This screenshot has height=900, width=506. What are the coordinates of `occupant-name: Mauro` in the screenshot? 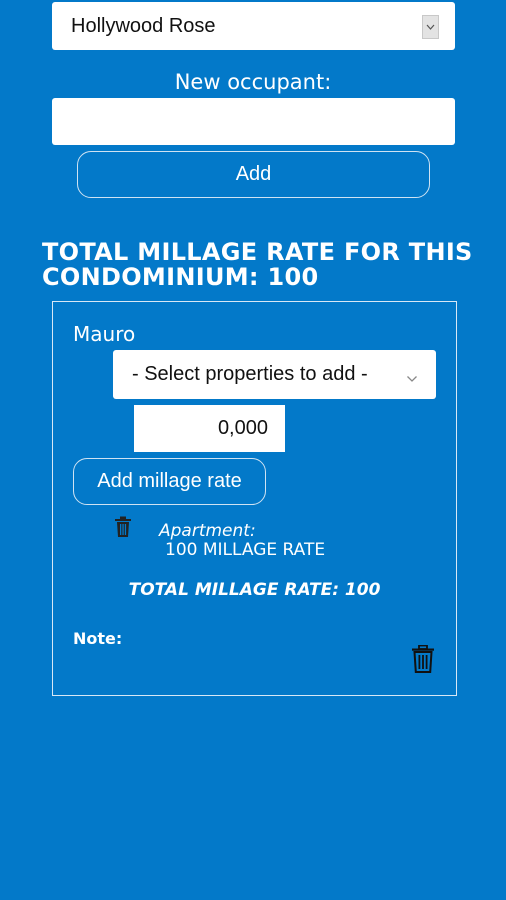 It's located at (104, 334).